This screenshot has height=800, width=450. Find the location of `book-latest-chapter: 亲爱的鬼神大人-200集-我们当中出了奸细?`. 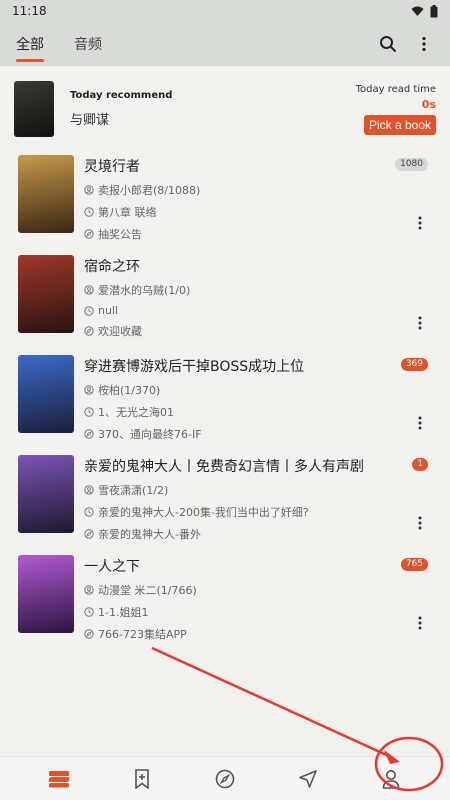

book-latest-chapter: 亲爱的鬼神大人-200集-我们当中出了奸细? is located at coordinates (258, 512).